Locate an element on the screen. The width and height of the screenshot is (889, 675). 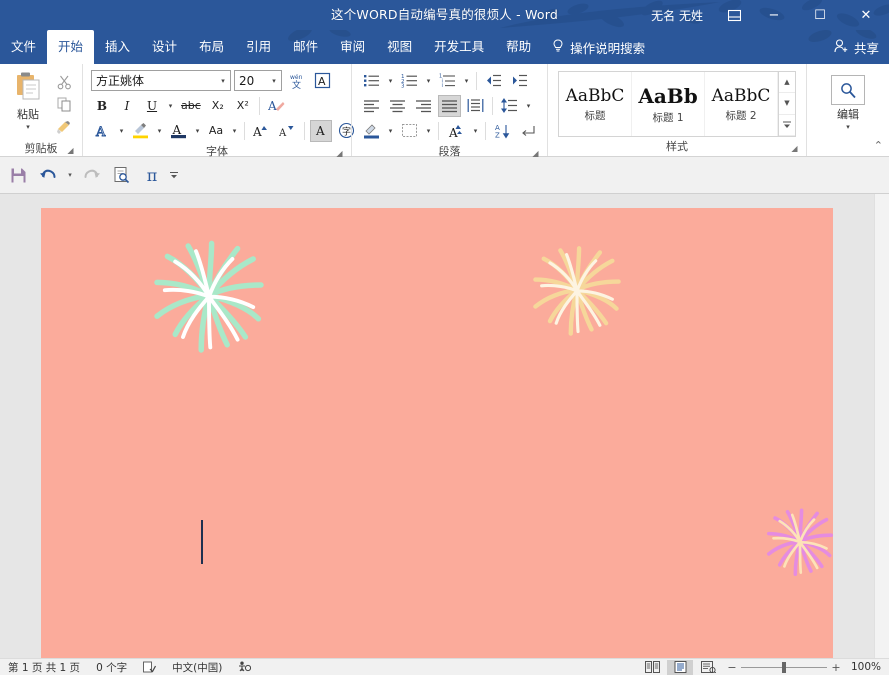
zoom-slider: − + is located at coordinates (784, 667).